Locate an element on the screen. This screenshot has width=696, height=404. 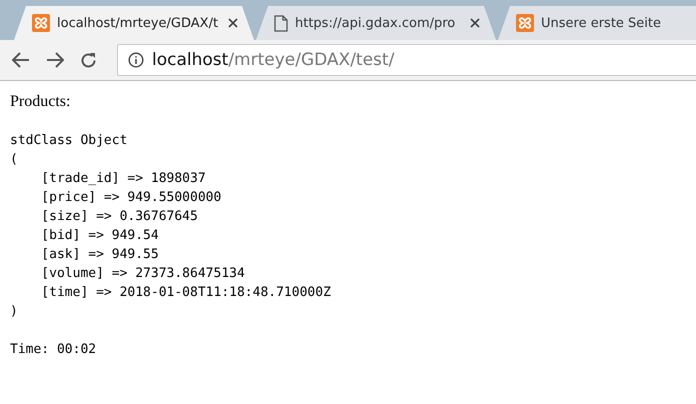
output-line: [price] => 949.55000000 is located at coordinates (131, 198).